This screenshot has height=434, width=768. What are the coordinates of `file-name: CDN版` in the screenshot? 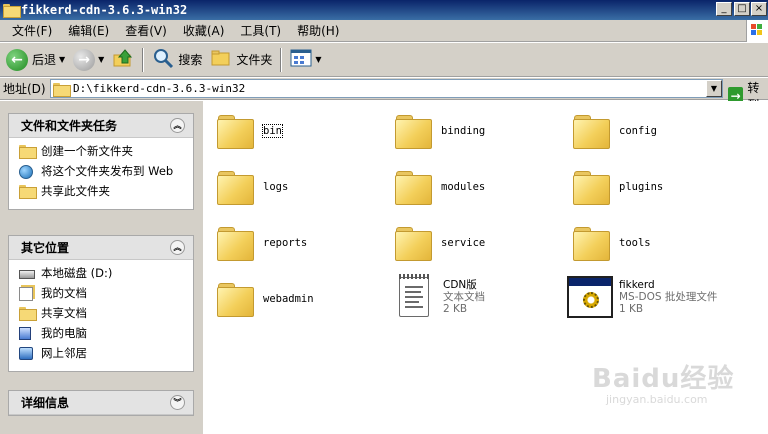 It's located at (460, 285).